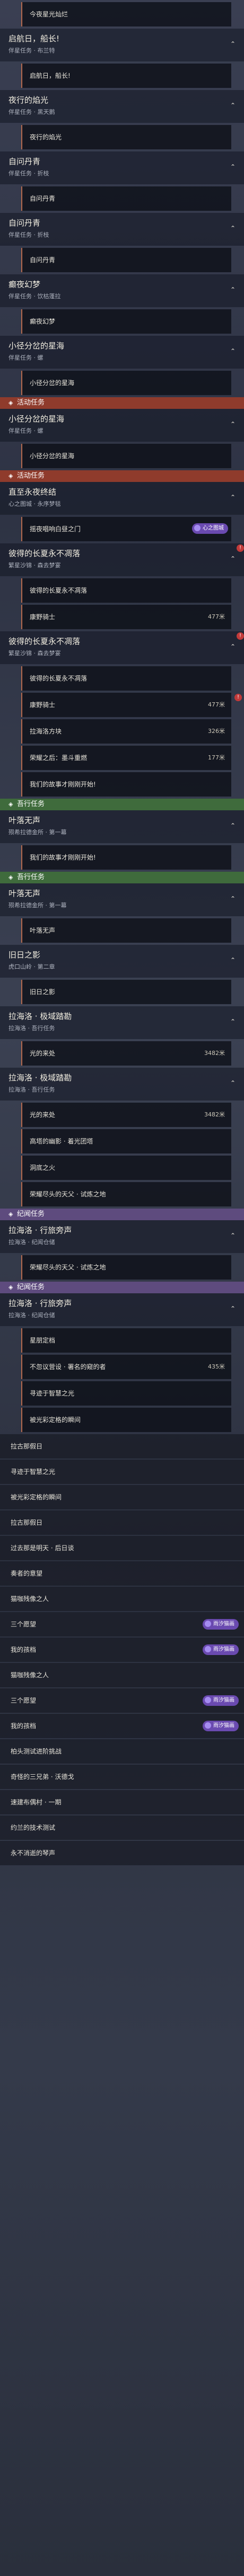 Image resolution: width=244 pixels, height=2576 pixels. I want to click on quest-row: 被光彩定格的瞬间, so click(122, 1497).